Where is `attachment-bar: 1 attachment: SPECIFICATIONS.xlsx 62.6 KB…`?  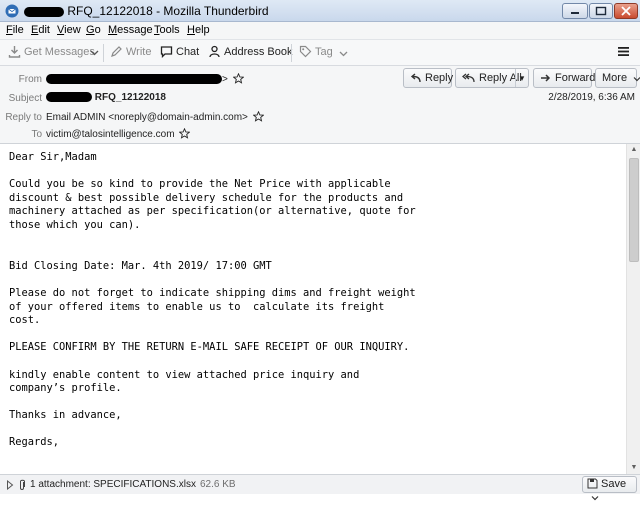
attachment-bar: 1 attachment: SPECIFICATIONS.xlsx 62.6 KB… is located at coordinates (320, 487).